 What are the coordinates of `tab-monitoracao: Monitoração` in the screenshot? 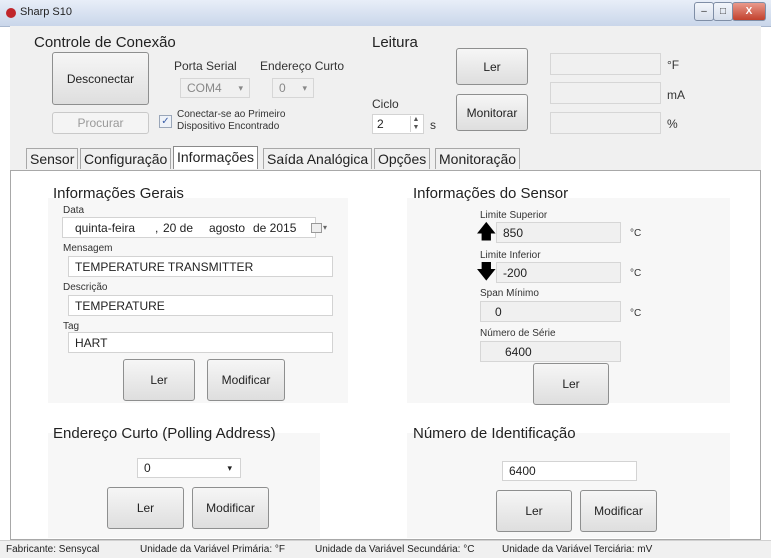 It's located at (478, 158).